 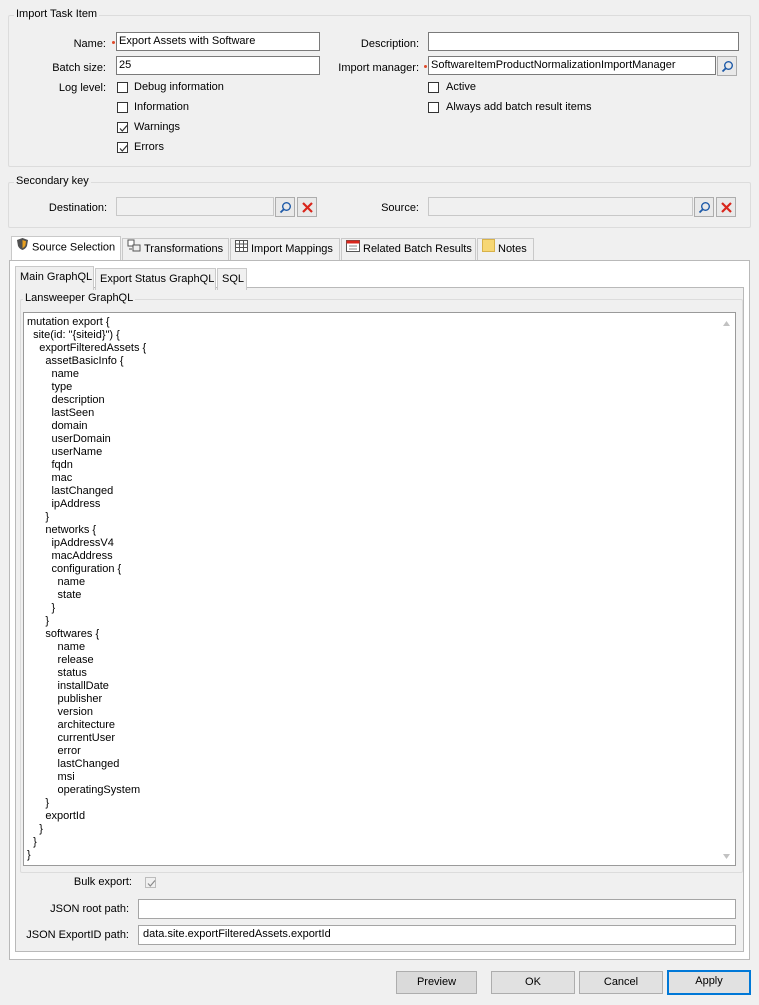 What do you see at coordinates (726, 856) in the screenshot?
I see `scroll-down-icon` at bounding box center [726, 856].